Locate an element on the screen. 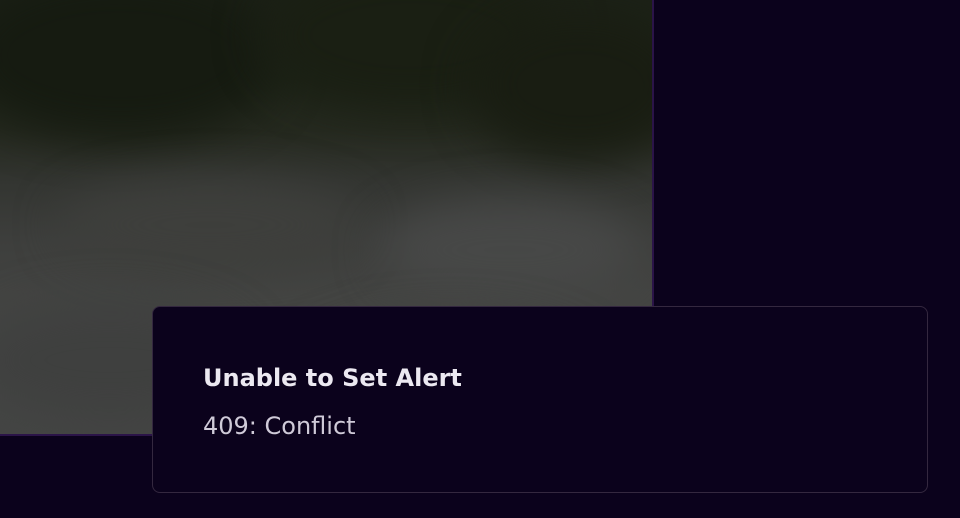 This screenshot has height=518, width=960. toast-message: 409: Conflict is located at coordinates (279, 426).